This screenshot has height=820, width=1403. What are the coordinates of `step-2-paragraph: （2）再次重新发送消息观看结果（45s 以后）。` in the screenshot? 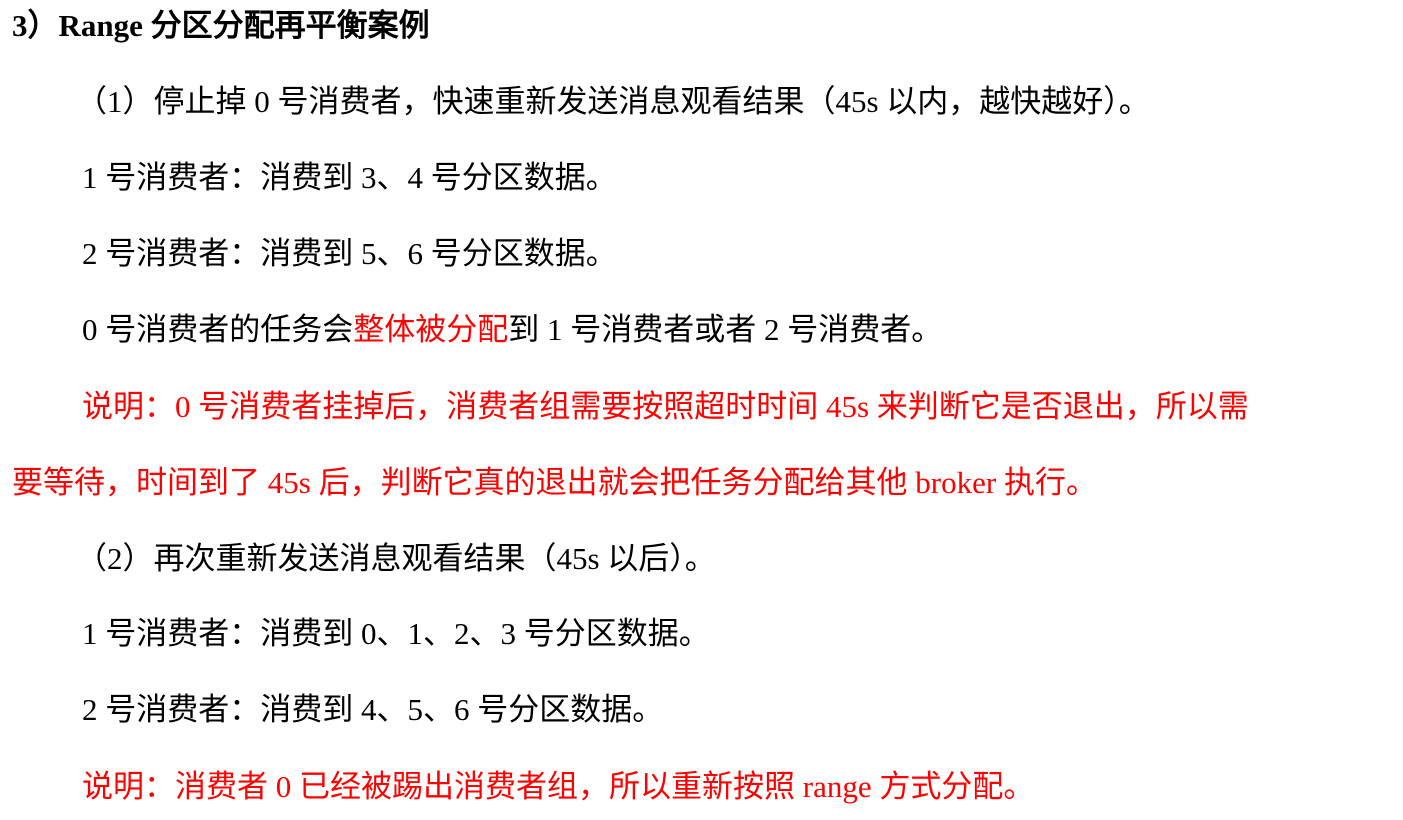 It's located at (396, 558).